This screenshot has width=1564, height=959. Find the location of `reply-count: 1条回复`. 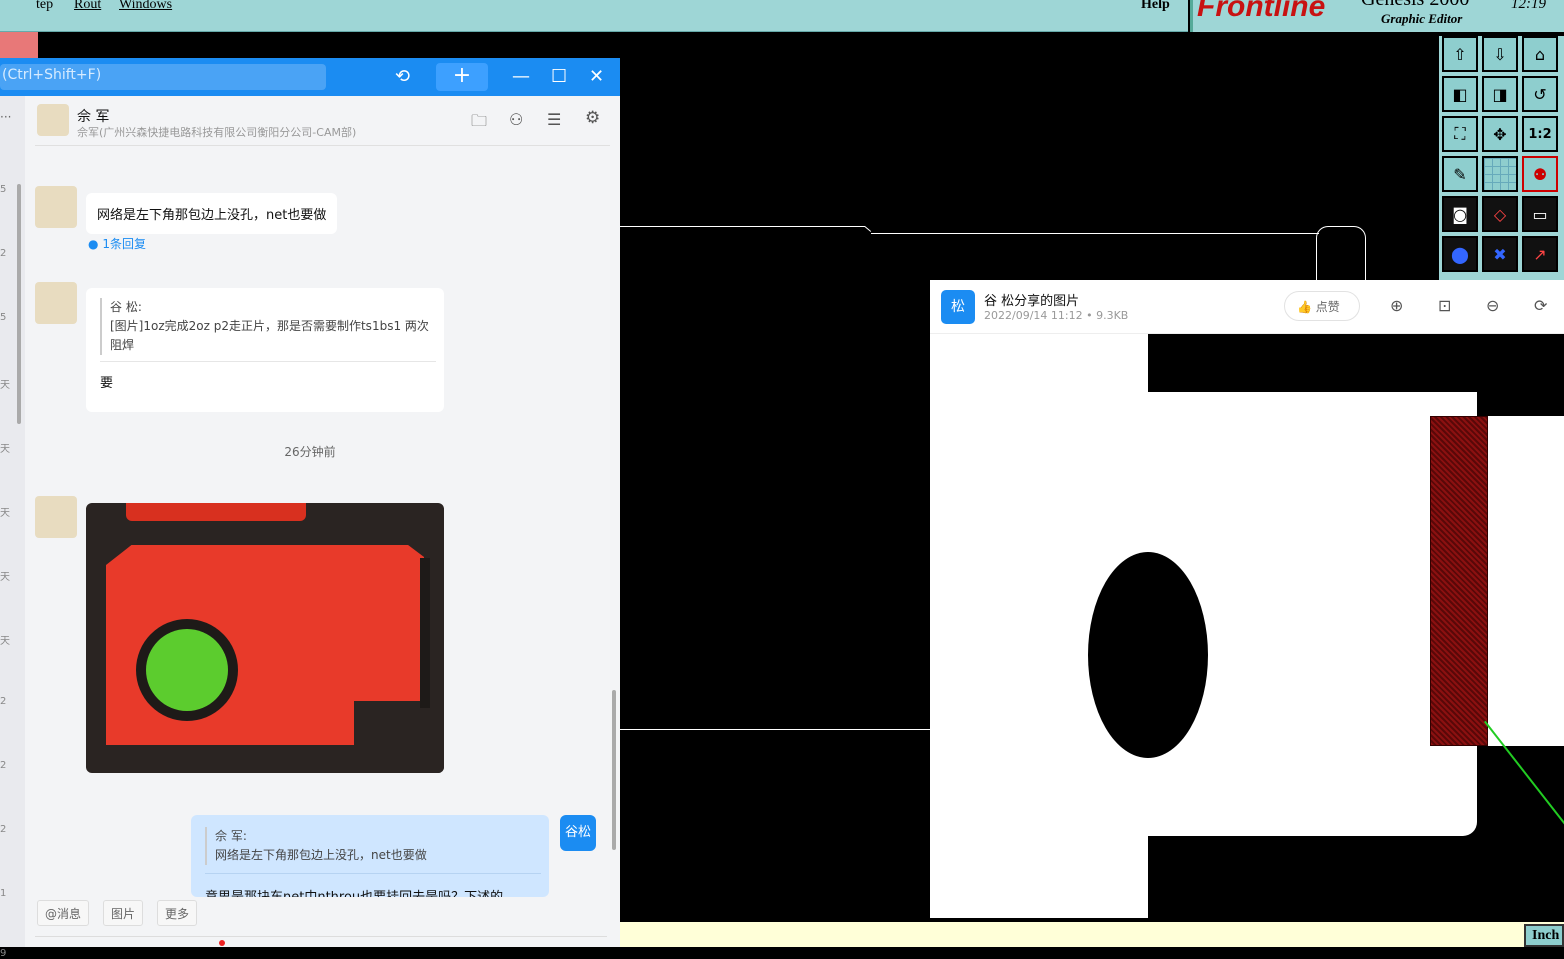

reply-count: 1条回复 is located at coordinates (124, 244).